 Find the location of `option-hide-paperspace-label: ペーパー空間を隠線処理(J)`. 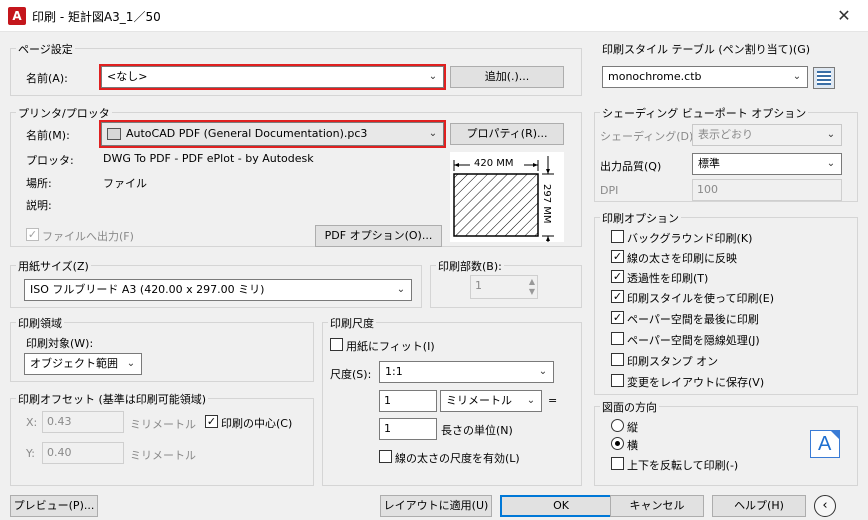

option-hide-paperspace-label: ペーパー空間を隠線処理(J) is located at coordinates (693, 340).